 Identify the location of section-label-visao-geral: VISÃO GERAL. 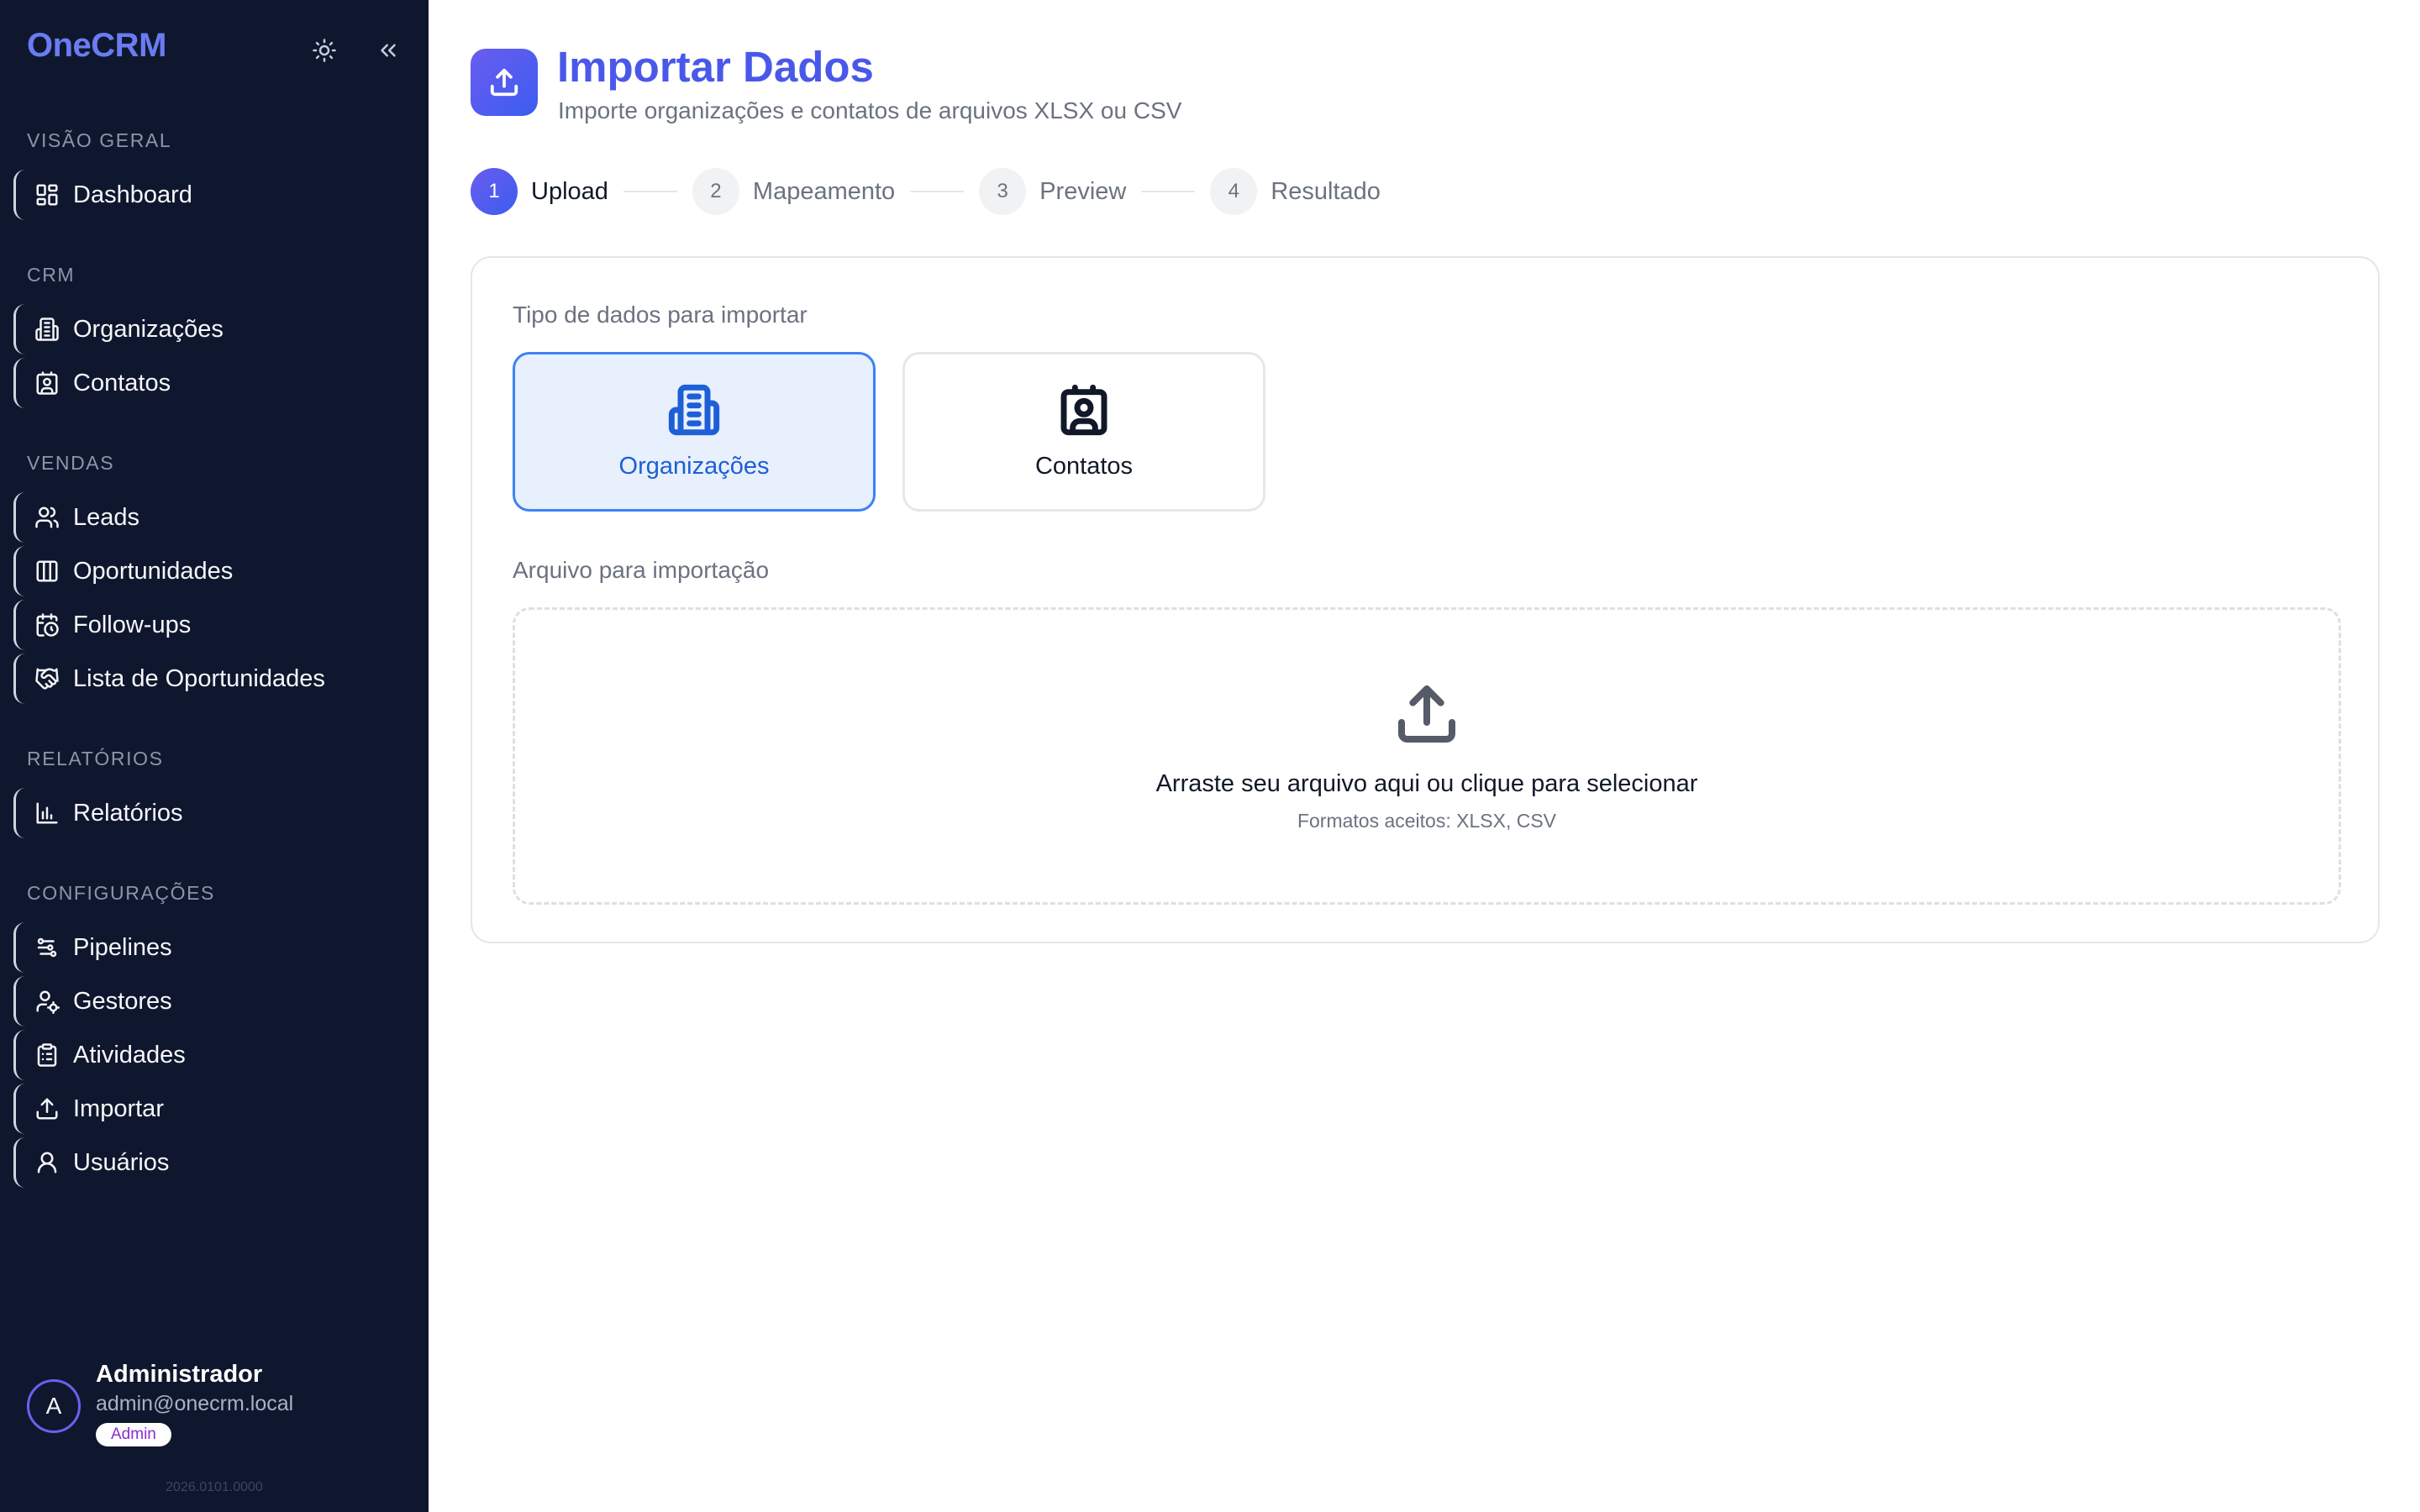
(99, 140).